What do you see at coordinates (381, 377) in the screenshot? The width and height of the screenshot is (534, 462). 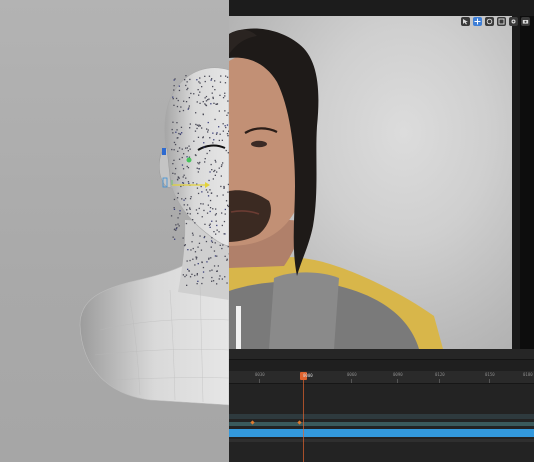 I see `timeline-ruler: 0030 0060 0090 0120 0150 0180` at bounding box center [381, 377].